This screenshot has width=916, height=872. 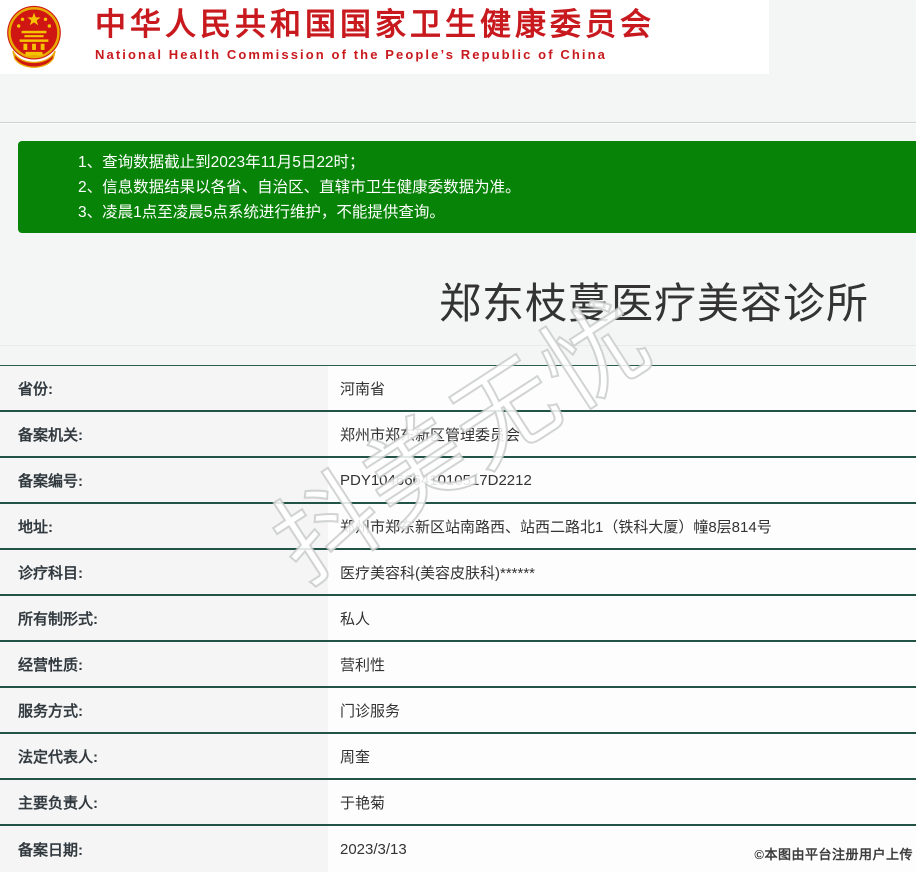 I want to click on row-value: 医疗美容科(美容皮肤科)******, so click(x=622, y=572).